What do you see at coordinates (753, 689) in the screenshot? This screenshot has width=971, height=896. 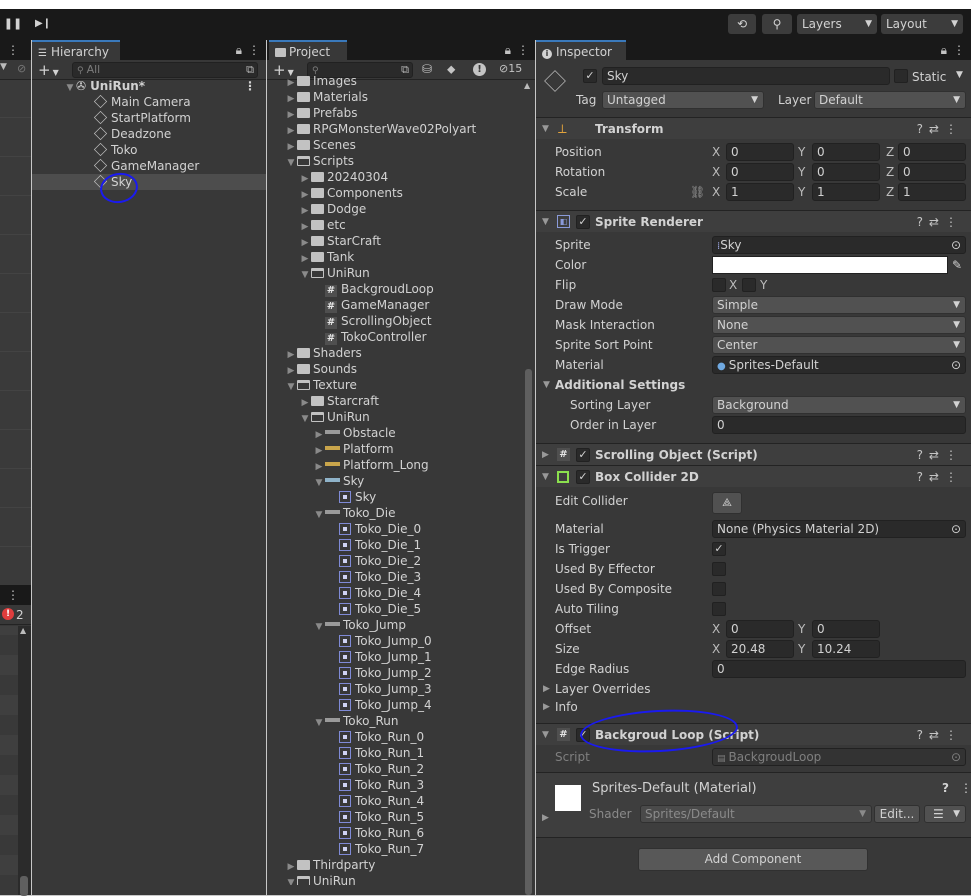 I see `layer-overrides-row: ▶ Layer Overrides` at bounding box center [753, 689].